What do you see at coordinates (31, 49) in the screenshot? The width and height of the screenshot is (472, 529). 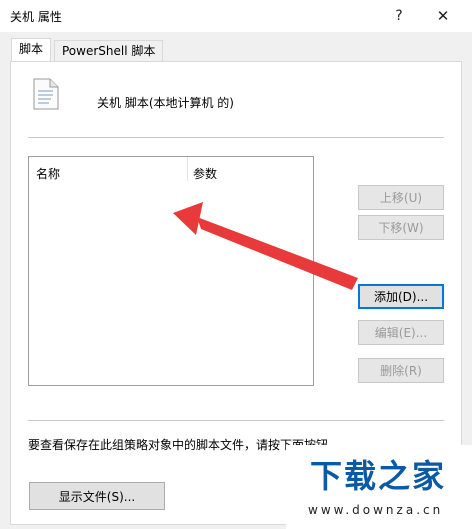 I see `tab-scripts: 脚本` at bounding box center [31, 49].